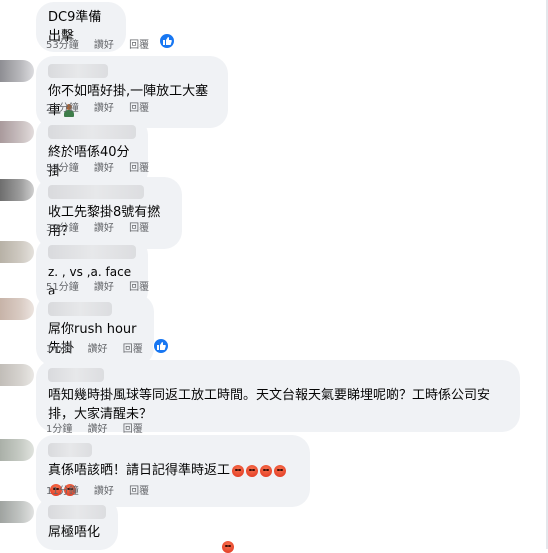 This screenshot has height=553, width=548. What do you see at coordinates (59, 429) in the screenshot?
I see `comment-time: 1分鐘` at bounding box center [59, 429].